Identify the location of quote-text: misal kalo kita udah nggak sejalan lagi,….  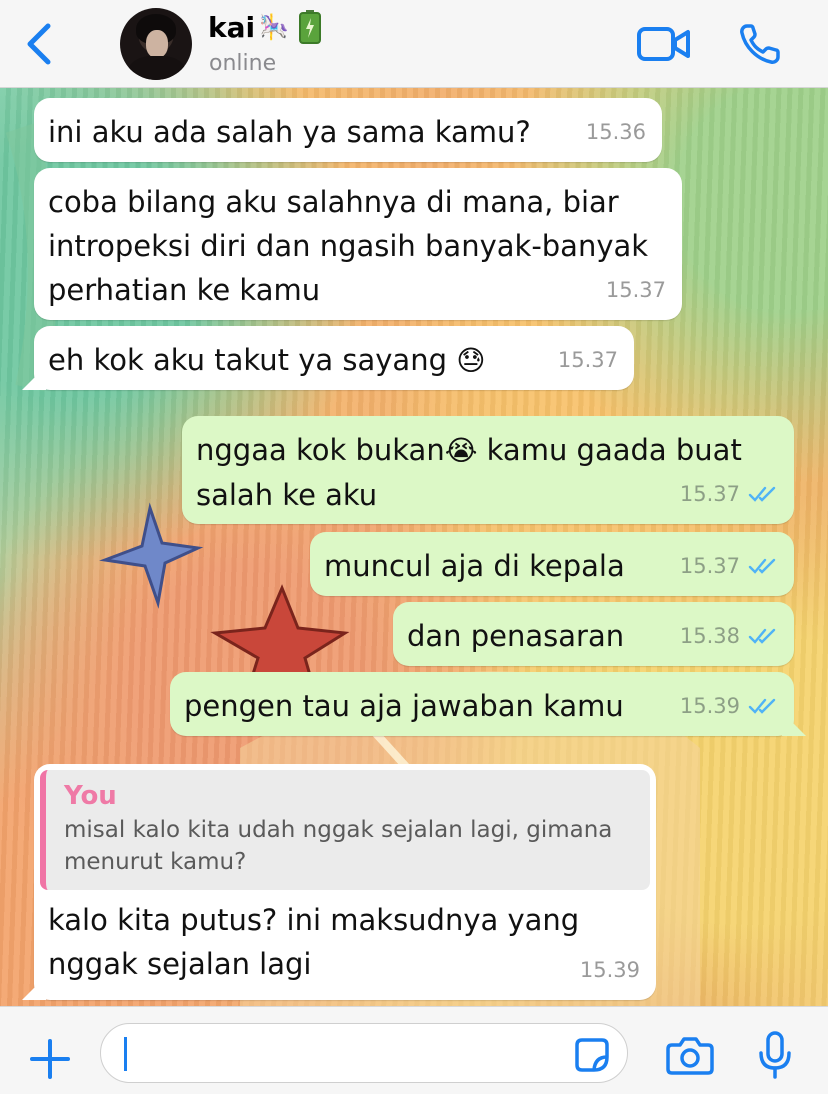
(338, 846).